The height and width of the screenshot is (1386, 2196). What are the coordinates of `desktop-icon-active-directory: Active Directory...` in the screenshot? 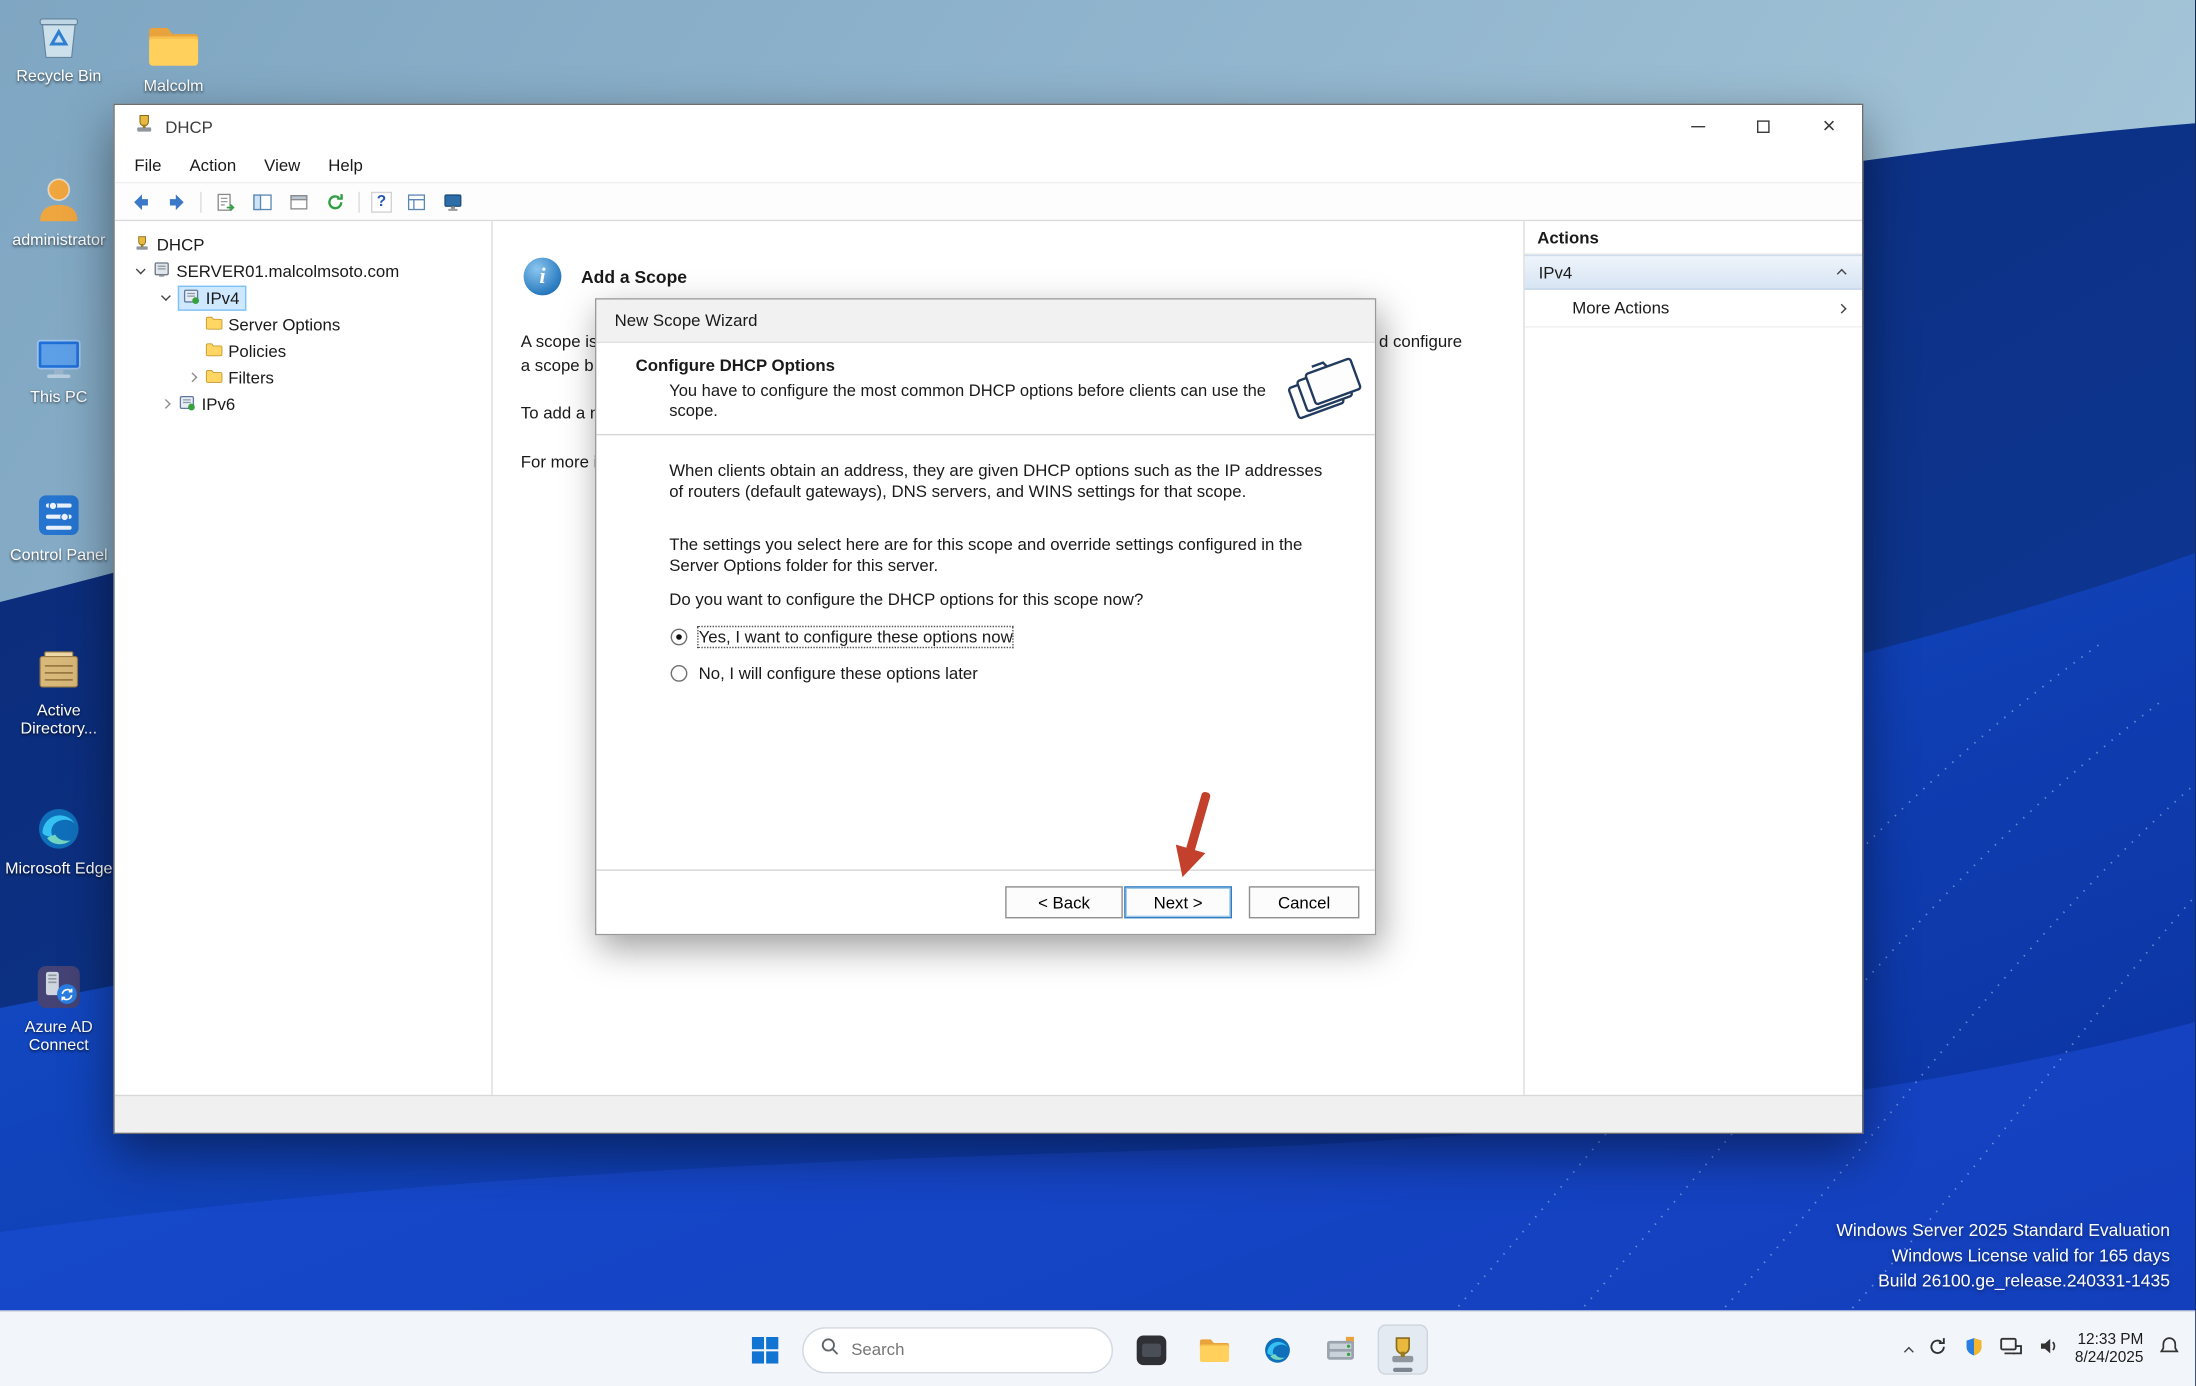 It's located at (59, 690).